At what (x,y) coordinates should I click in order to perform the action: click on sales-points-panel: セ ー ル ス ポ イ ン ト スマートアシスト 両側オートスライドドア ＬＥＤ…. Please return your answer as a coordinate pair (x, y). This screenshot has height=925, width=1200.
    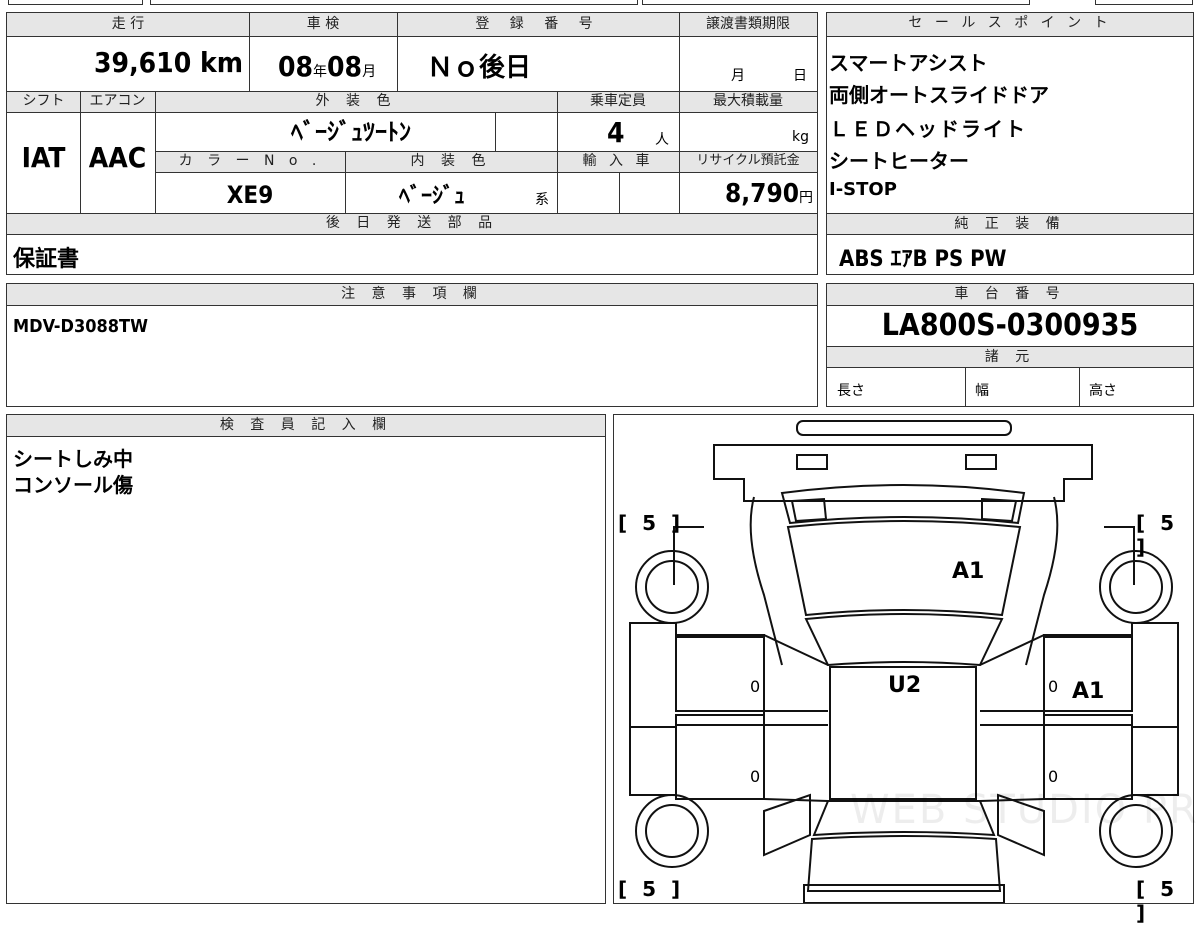
    Looking at the image, I should click on (1010, 143).